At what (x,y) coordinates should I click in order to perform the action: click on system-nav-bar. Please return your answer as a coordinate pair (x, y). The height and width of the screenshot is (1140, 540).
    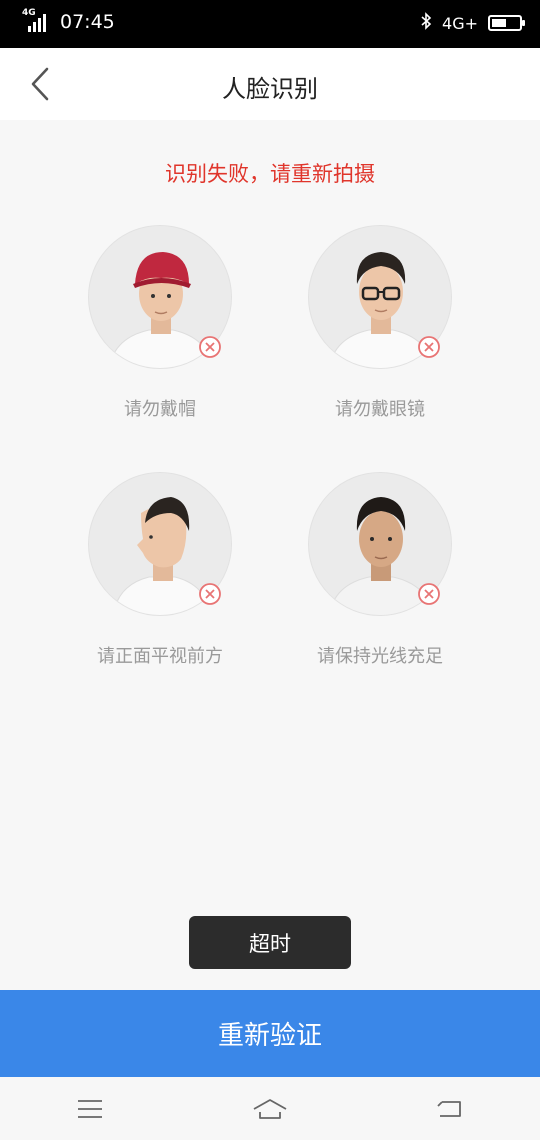
    Looking at the image, I should click on (270, 1108).